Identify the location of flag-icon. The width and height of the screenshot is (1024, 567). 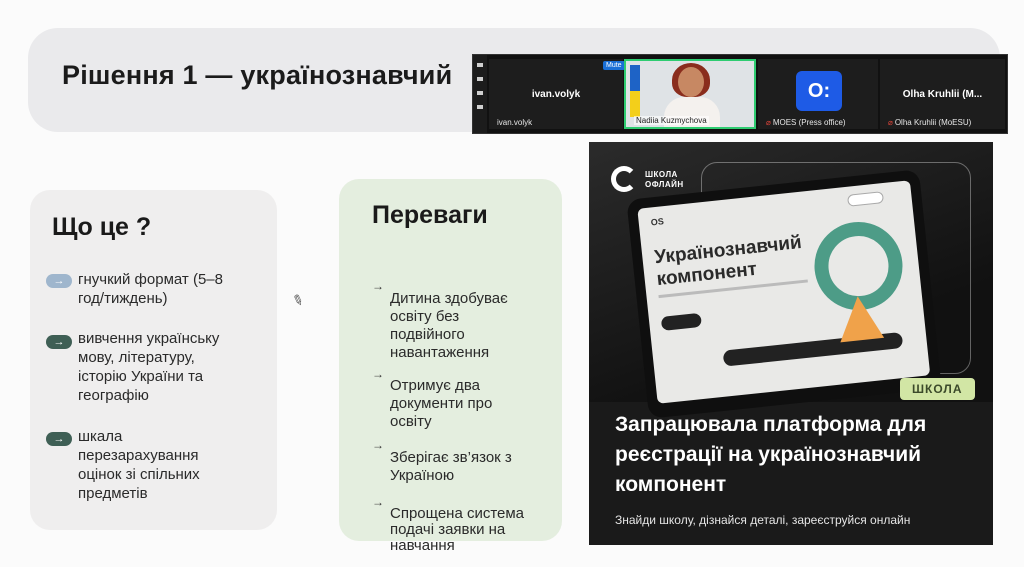
(635, 78).